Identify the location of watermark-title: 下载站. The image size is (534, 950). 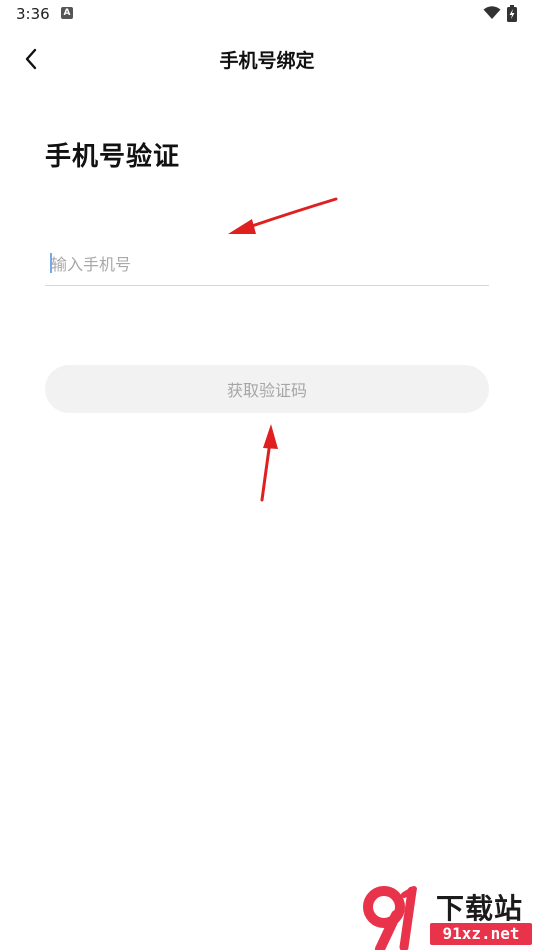
(480, 908).